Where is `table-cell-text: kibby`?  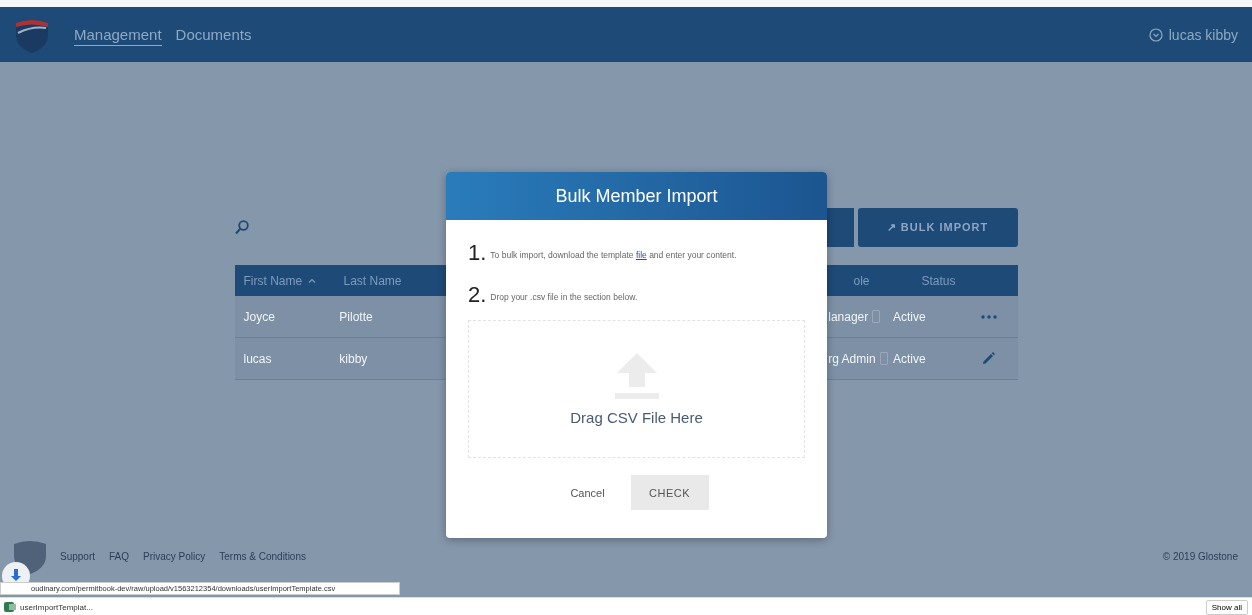 table-cell-text: kibby is located at coordinates (354, 358).